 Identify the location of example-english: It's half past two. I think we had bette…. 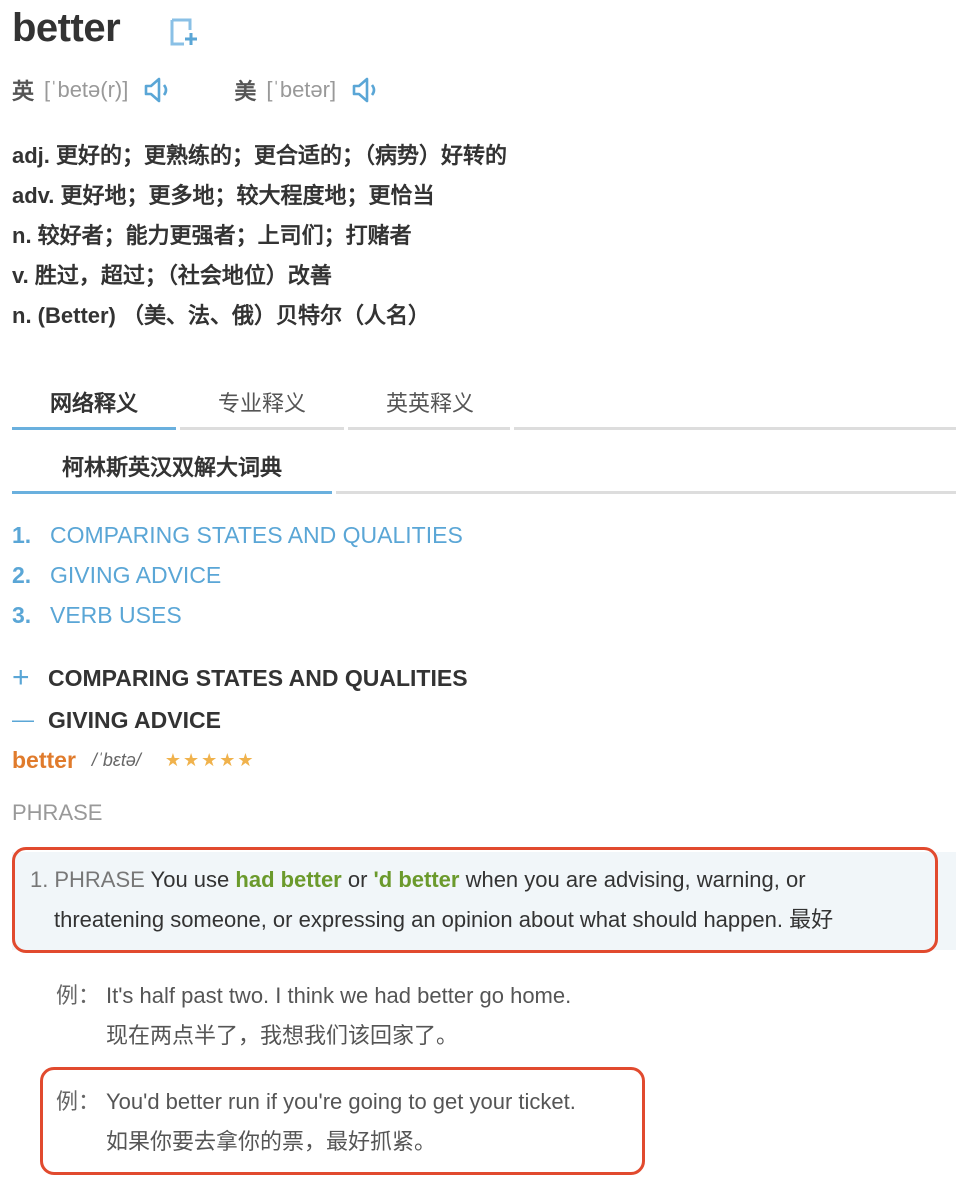
(339, 995).